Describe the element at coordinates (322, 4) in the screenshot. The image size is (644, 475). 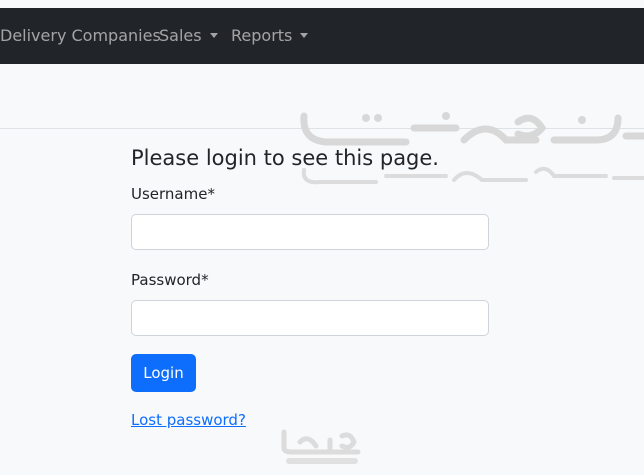
I see `top-strip` at that location.